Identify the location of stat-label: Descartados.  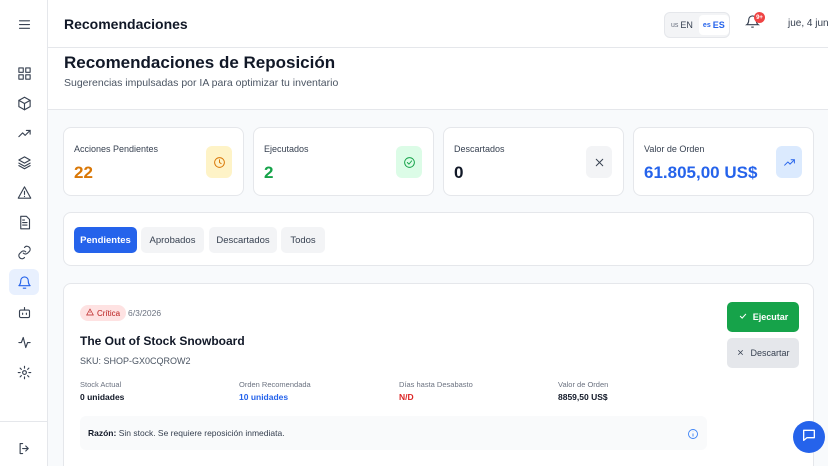
(479, 149).